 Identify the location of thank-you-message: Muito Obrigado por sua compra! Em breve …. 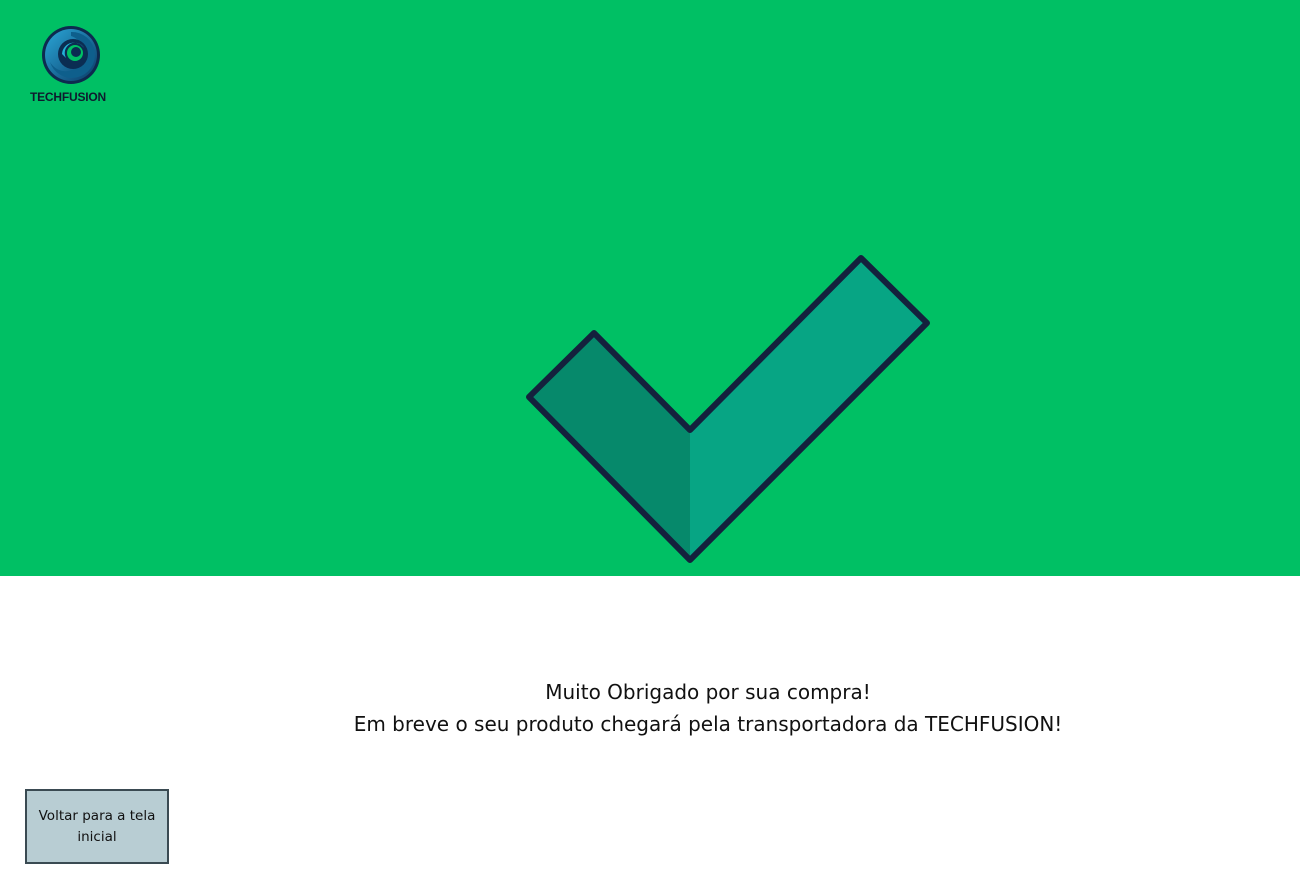
(650, 708).